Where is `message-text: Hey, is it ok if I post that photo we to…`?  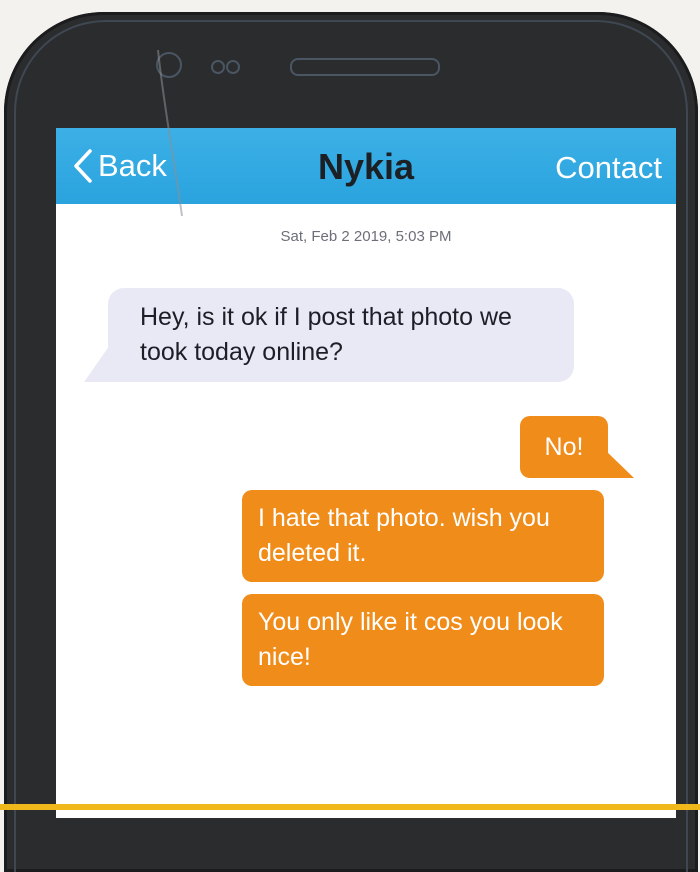 message-text: Hey, is it ok if I post that photo we to… is located at coordinates (326, 334).